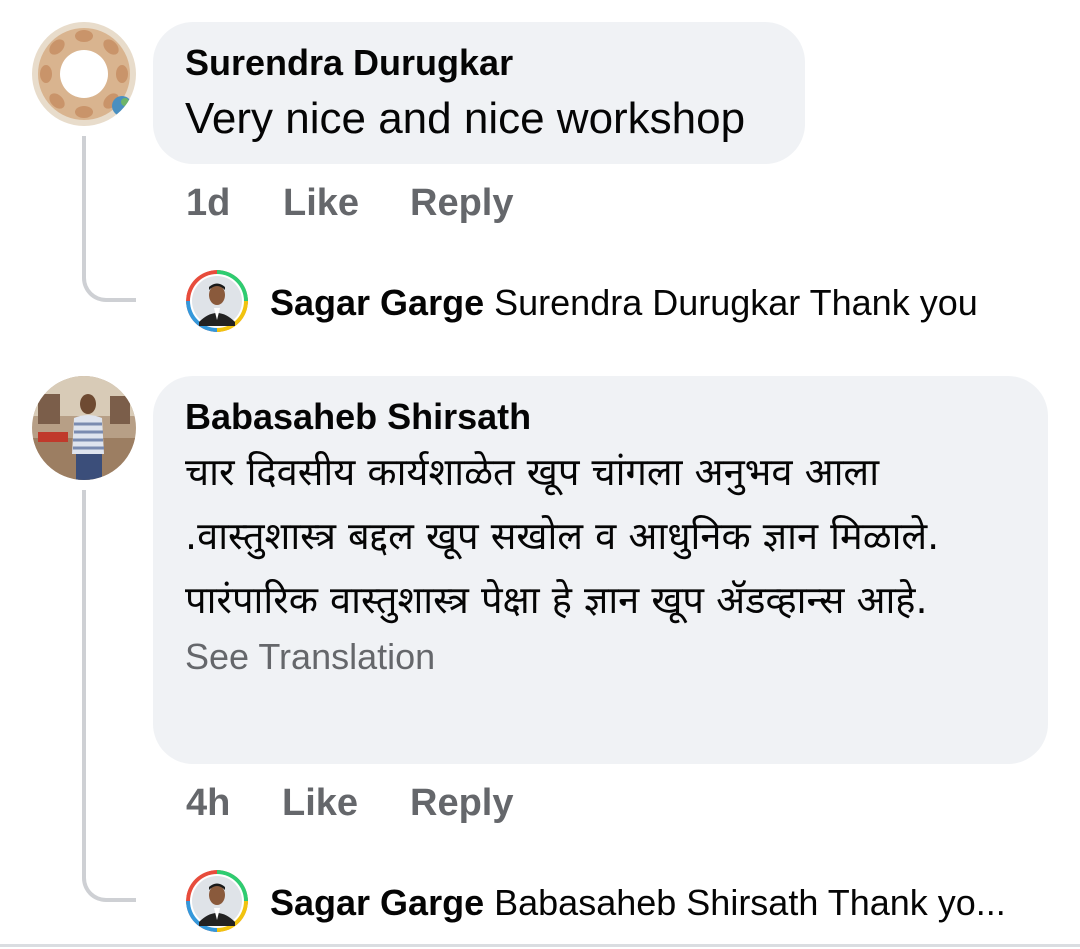 The width and height of the screenshot is (1080, 949). Describe the element at coordinates (465, 118) in the screenshot. I see `comment-text: Very nice and nice workshop` at that location.